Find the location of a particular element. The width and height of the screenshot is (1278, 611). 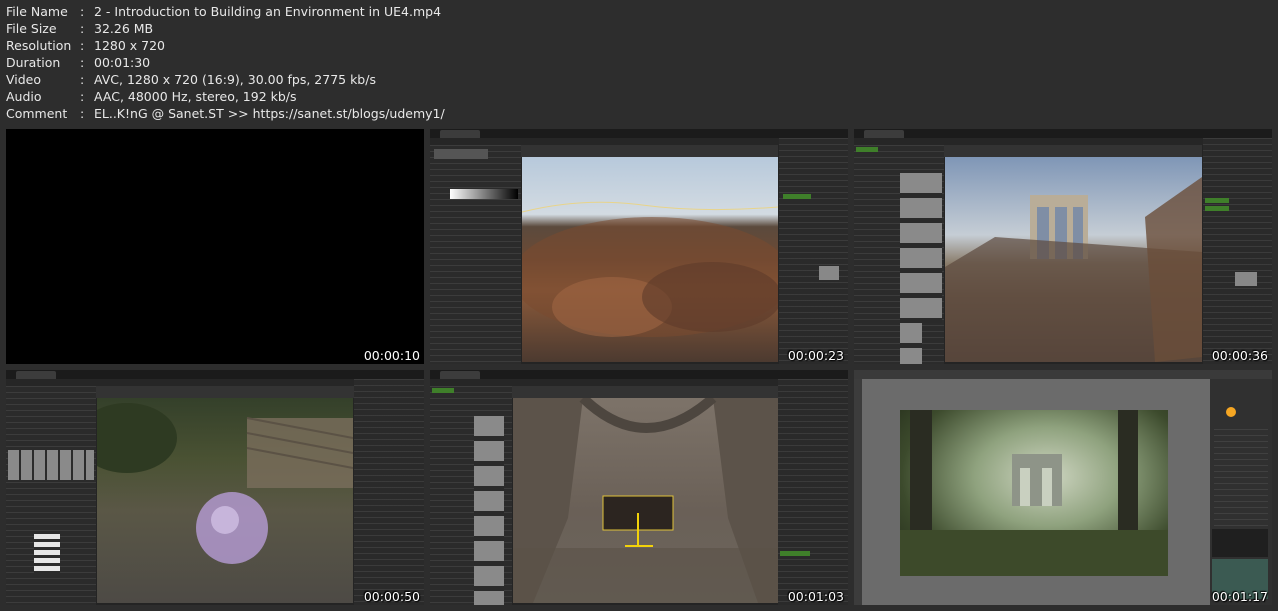

meta-key: File Name is located at coordinates (37, 11).